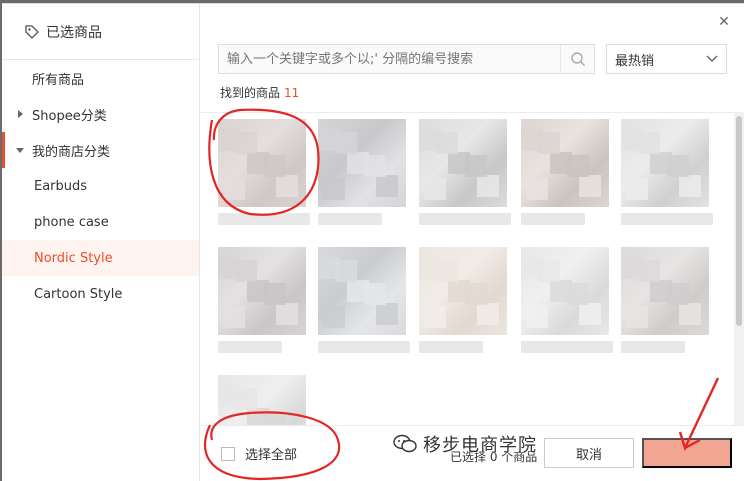  I want to click on watermark: 移步电商学院, so click(465, 444).